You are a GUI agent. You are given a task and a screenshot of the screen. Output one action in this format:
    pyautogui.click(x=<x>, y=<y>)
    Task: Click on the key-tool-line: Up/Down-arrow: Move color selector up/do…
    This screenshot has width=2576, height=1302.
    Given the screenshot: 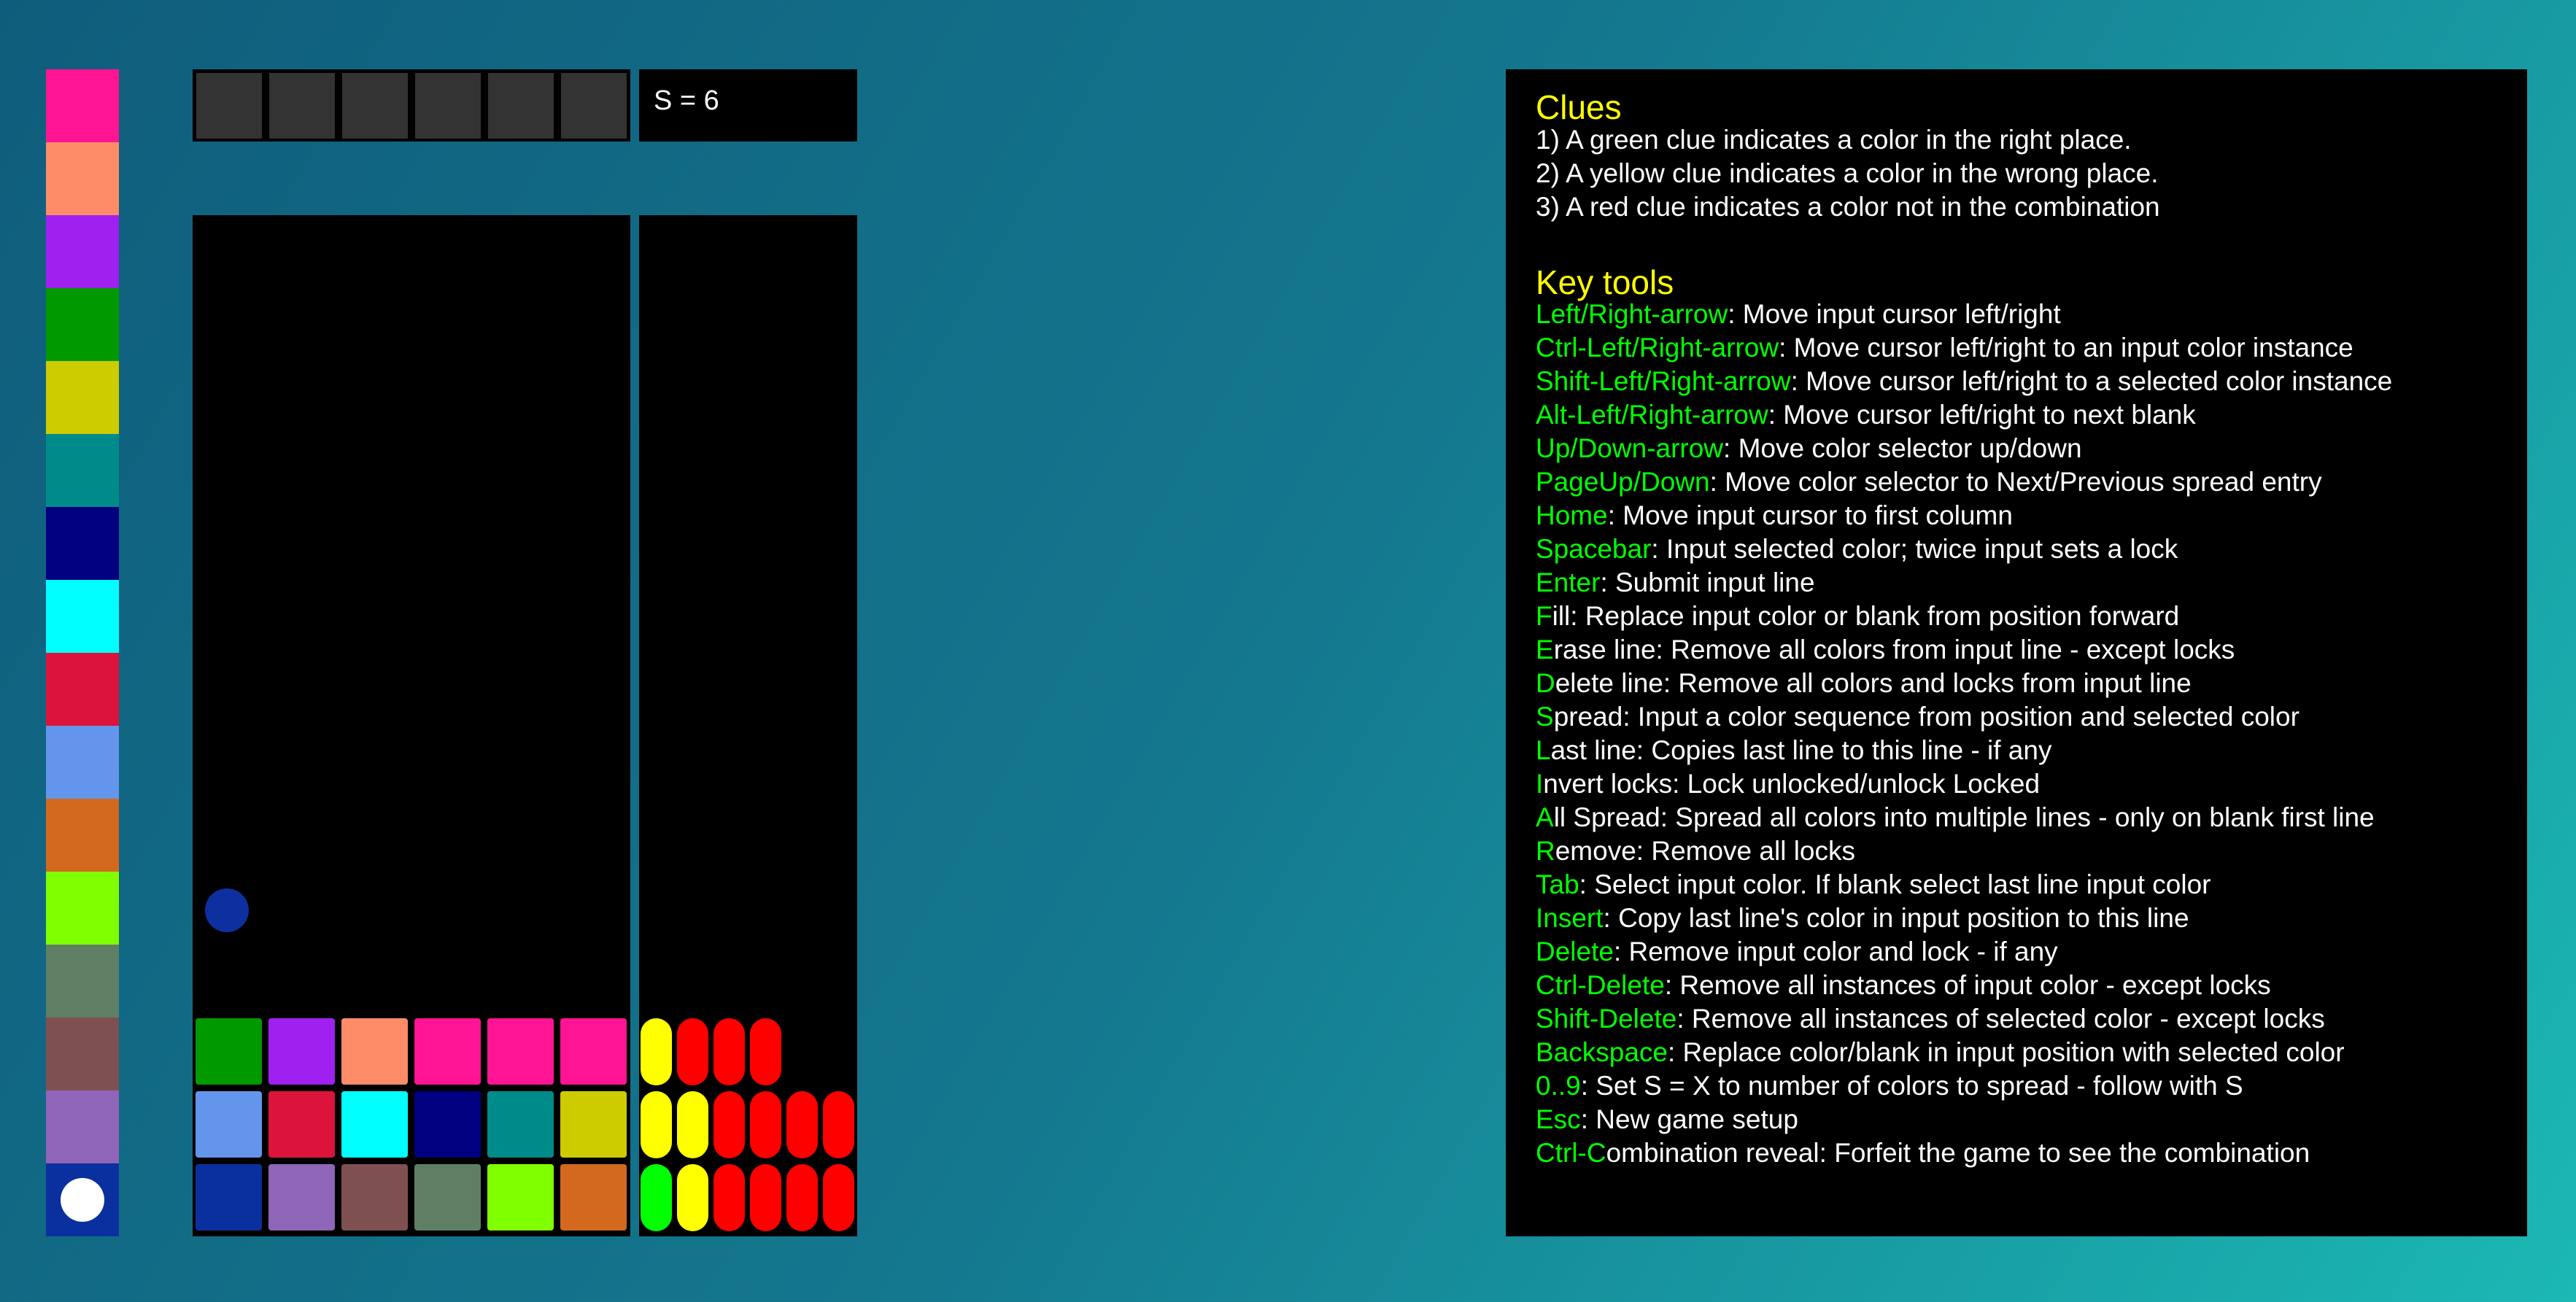 What is the action you would take?
    pyautogui.click(x=1809, y=448)
    